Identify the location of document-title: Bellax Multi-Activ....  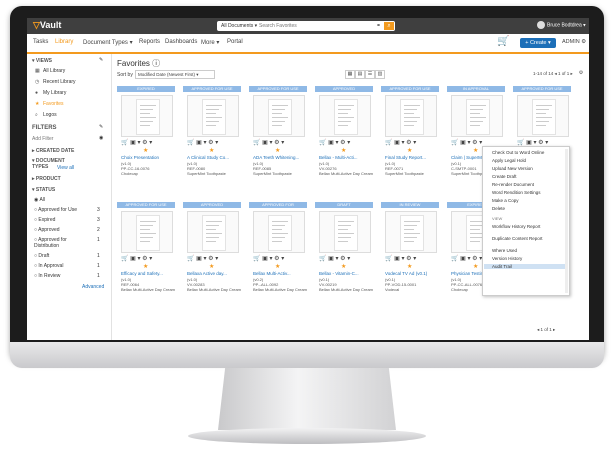
(280, 273).